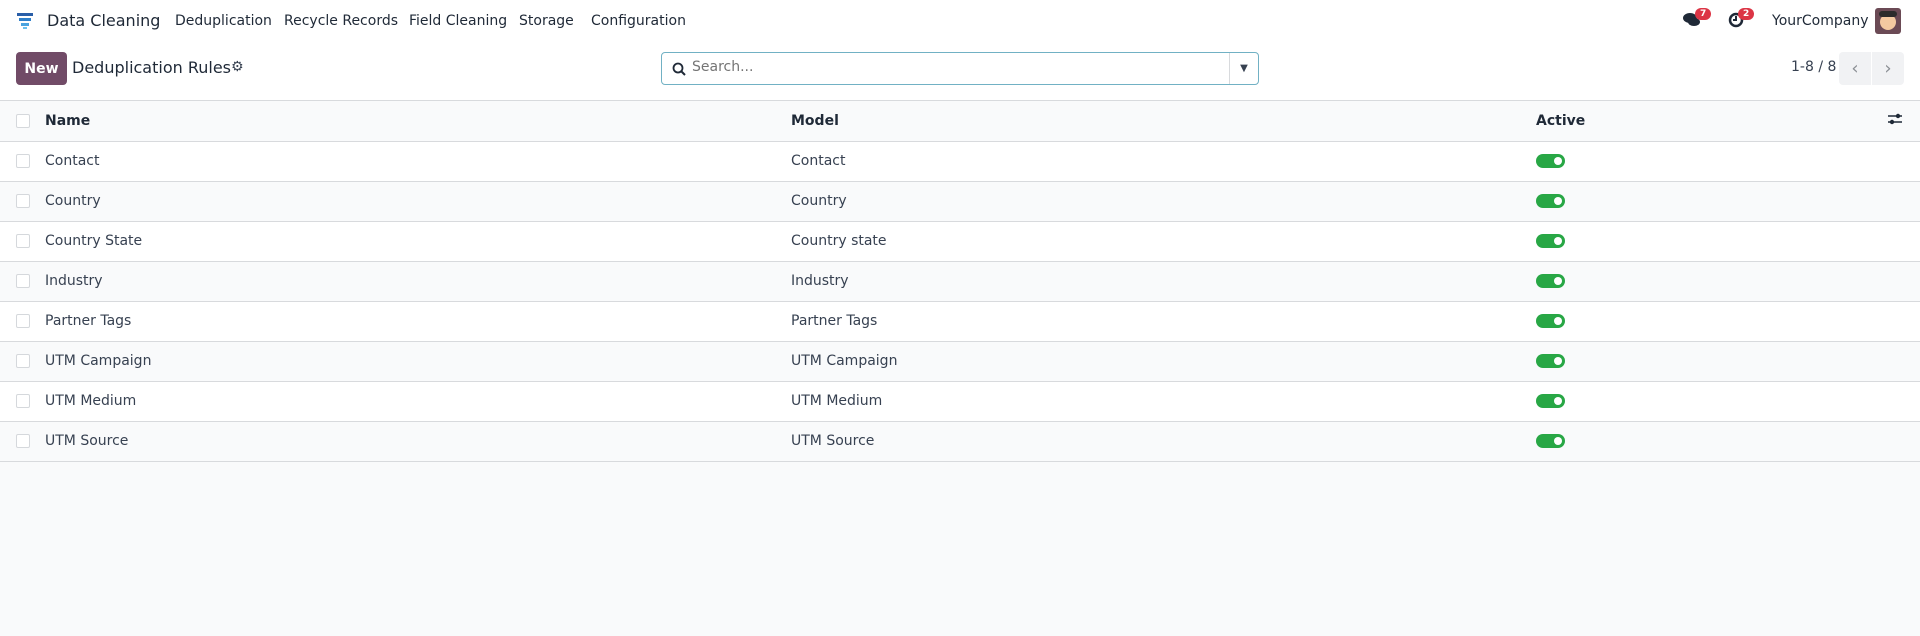 The image size is (1920, 636). What do you see at coordinates (1163, 401) in the screenshot?
I see `cell-model: UTM Medium` at bounding box center [1163, 401].